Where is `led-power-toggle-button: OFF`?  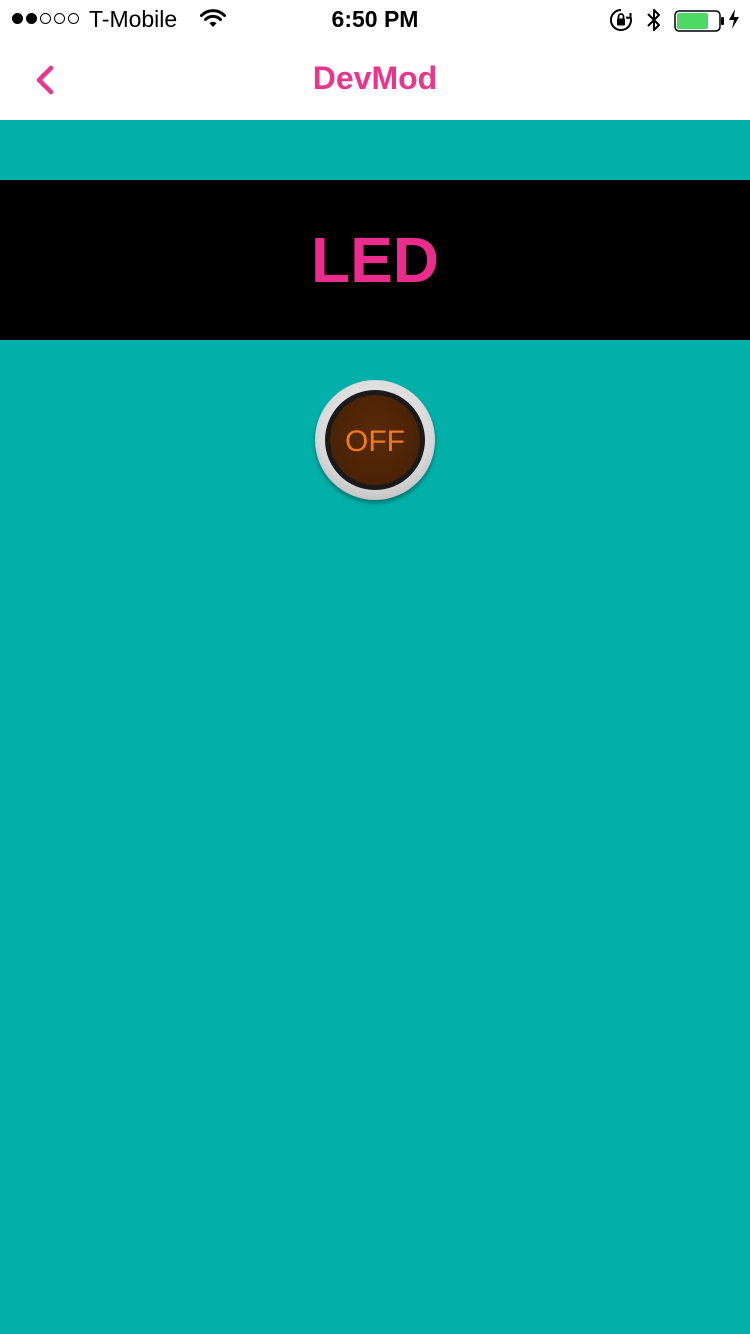
led-power-toggle-button: OFF is located at coordinates (375, 440).